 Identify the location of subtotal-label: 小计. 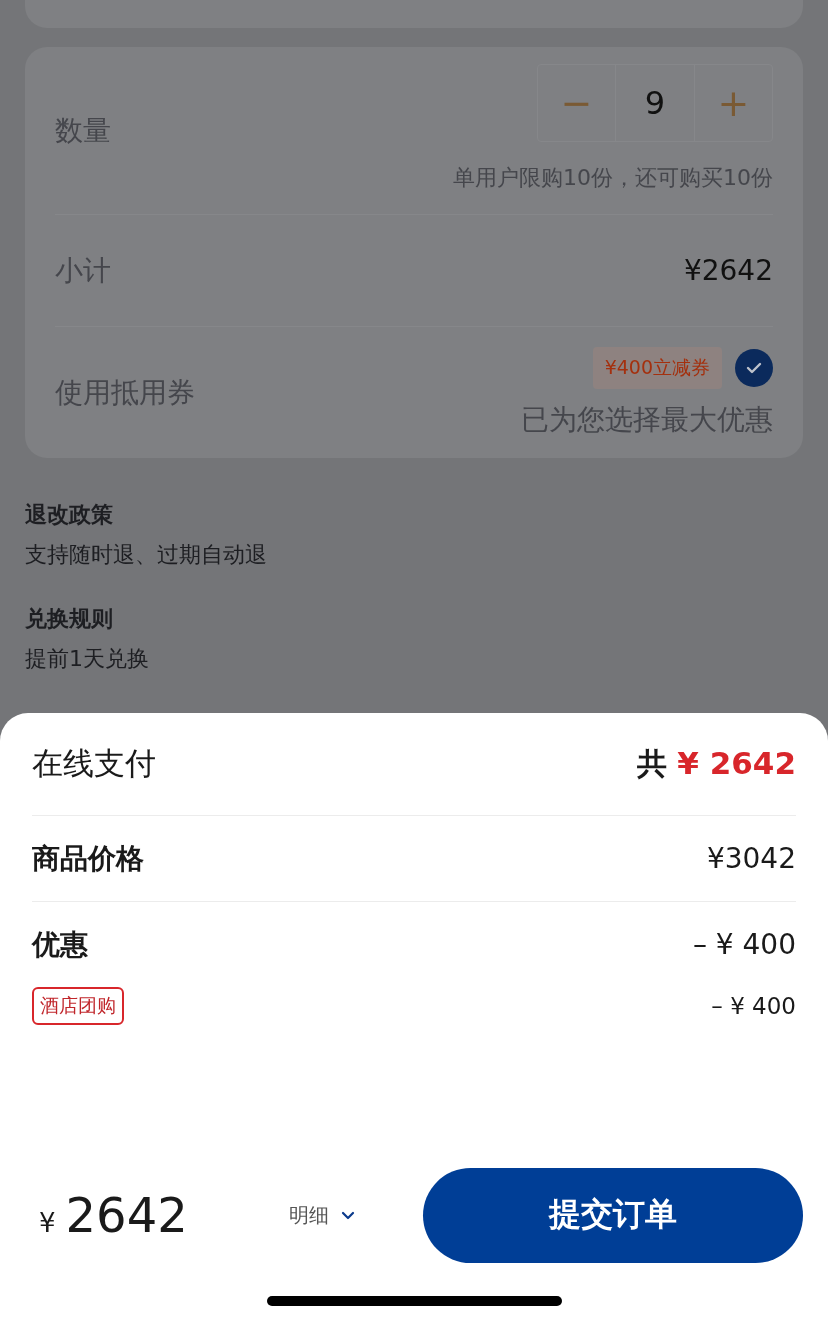
(83, 270).